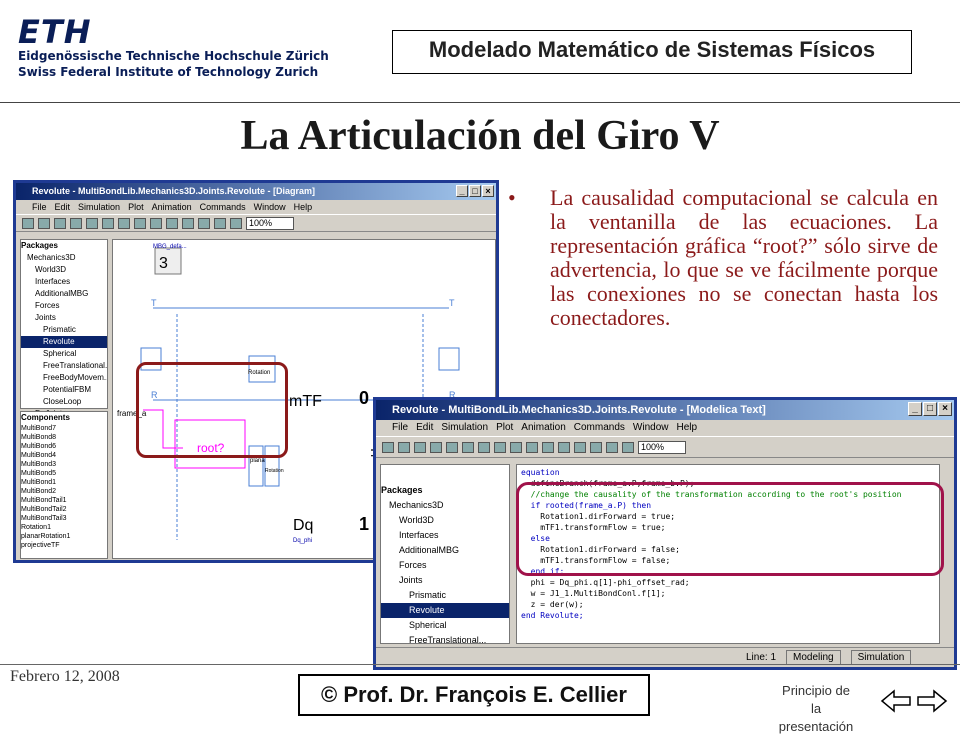 The width and height of the screenshot is (960, 736). I want to click on component-item: MultiBondTail2, so click(64, 509).